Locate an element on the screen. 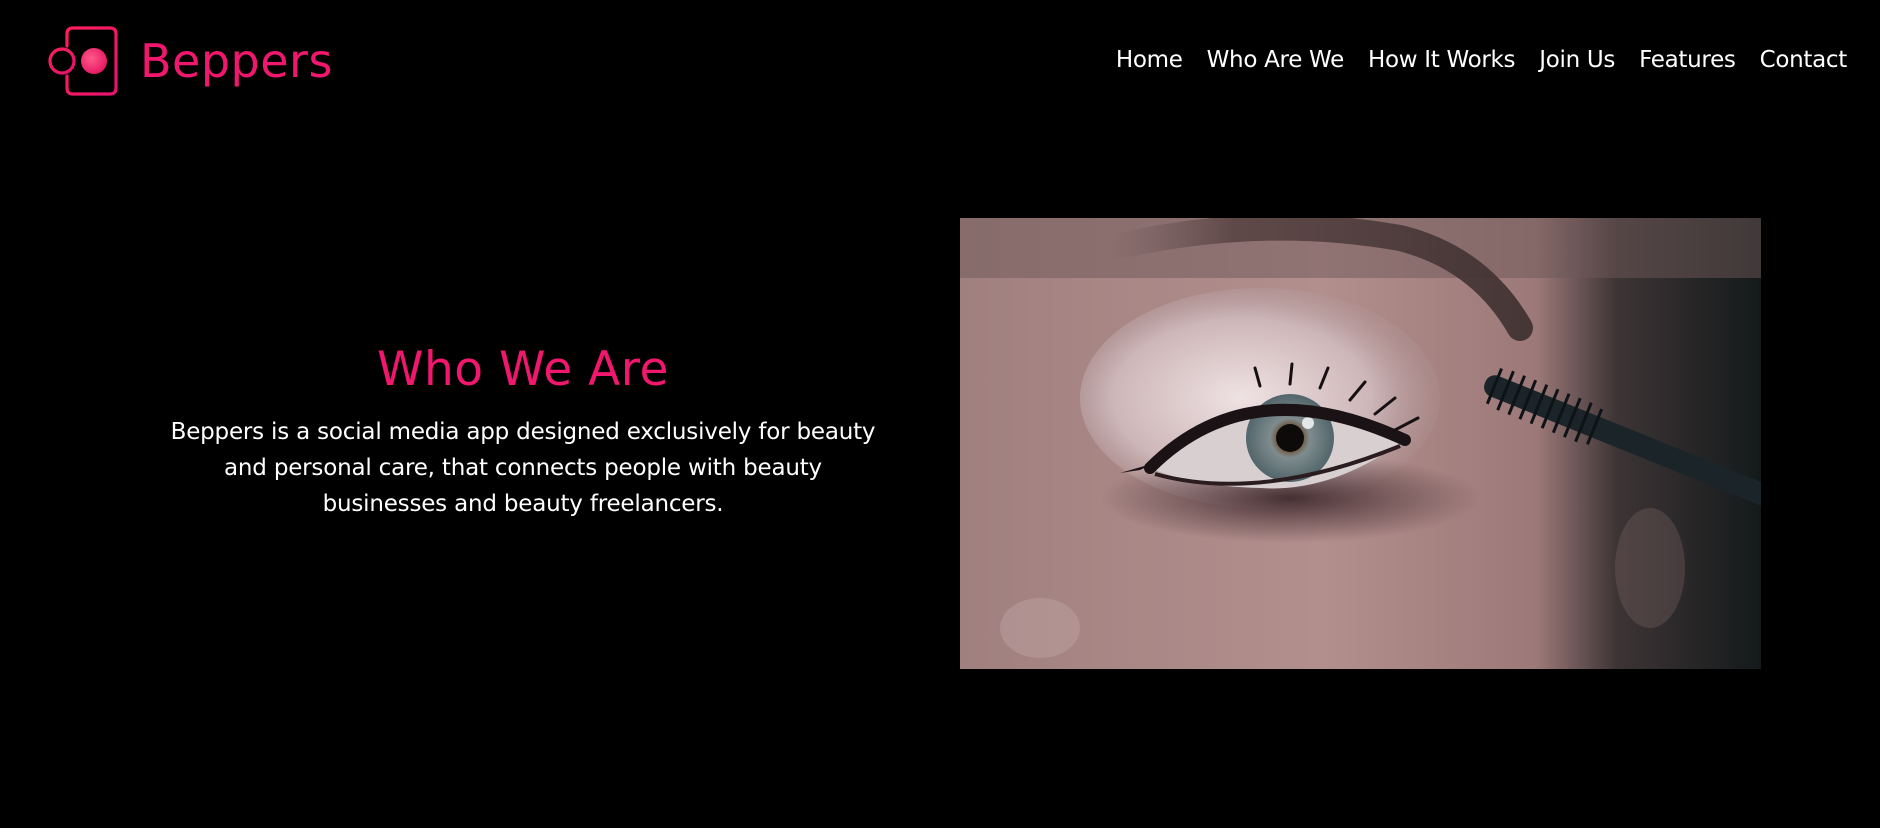 The width and height of the screenshot is (1880, 828). beppers-logo-icon is located at coordinates (83, 61).